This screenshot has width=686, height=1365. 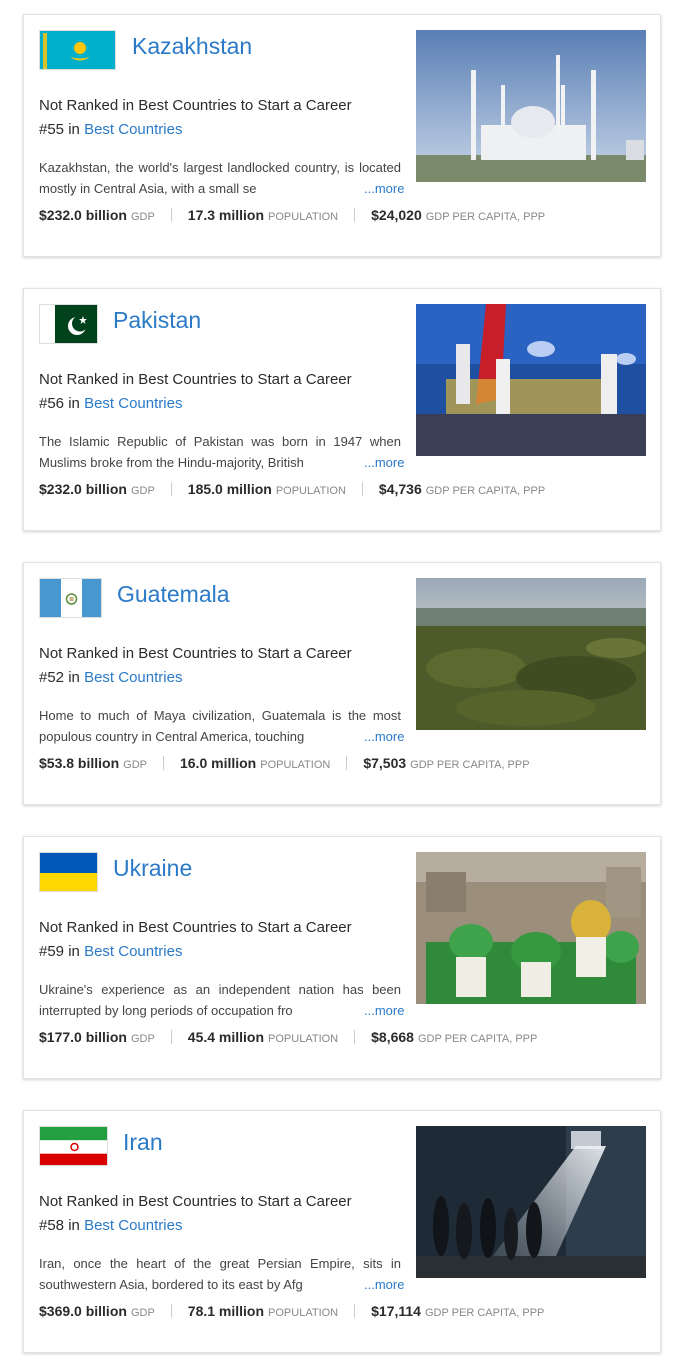 I want to click on gdp-per-capita-value: $24,020, so click(x=396, y=215).